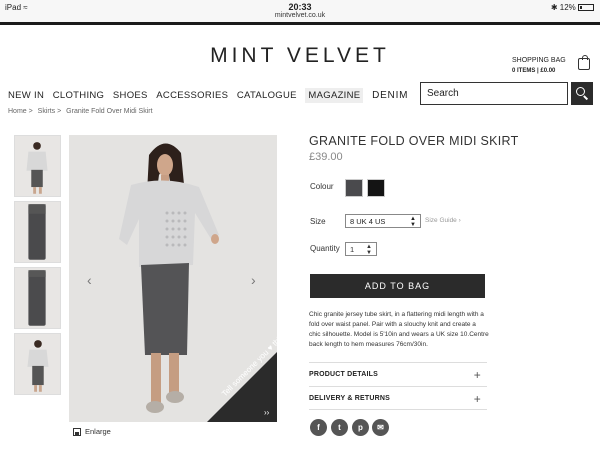  Describe the element at coordinates (37, 232) in the screenshot. I see `thumbnail-skirt-front` at that location.